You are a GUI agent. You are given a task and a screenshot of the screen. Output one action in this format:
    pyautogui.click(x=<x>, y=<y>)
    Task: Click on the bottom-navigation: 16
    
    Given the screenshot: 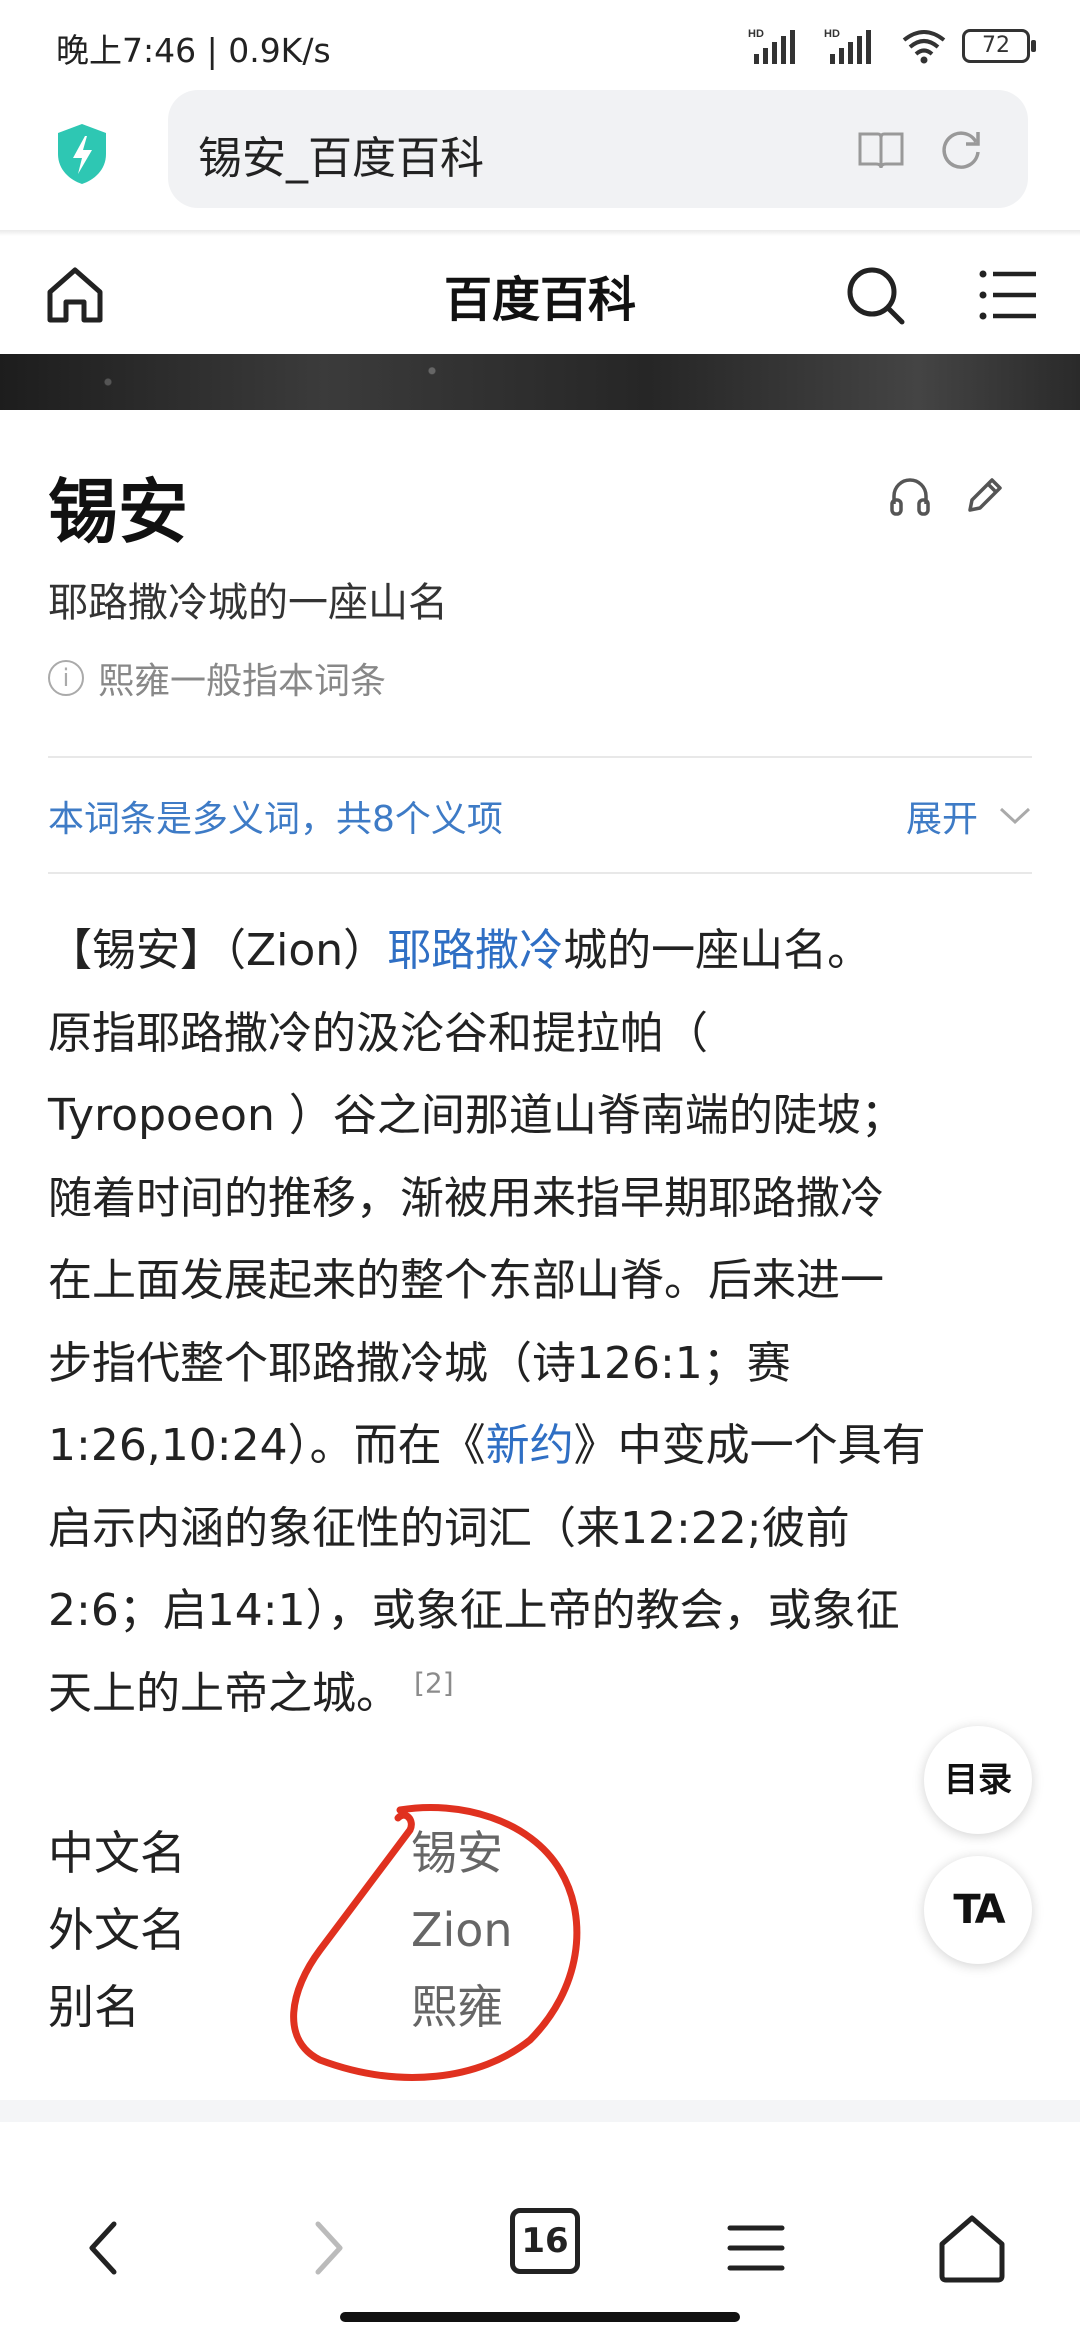 What is the action you would take?
    pyautogui.click(x=540, y=2231)
    